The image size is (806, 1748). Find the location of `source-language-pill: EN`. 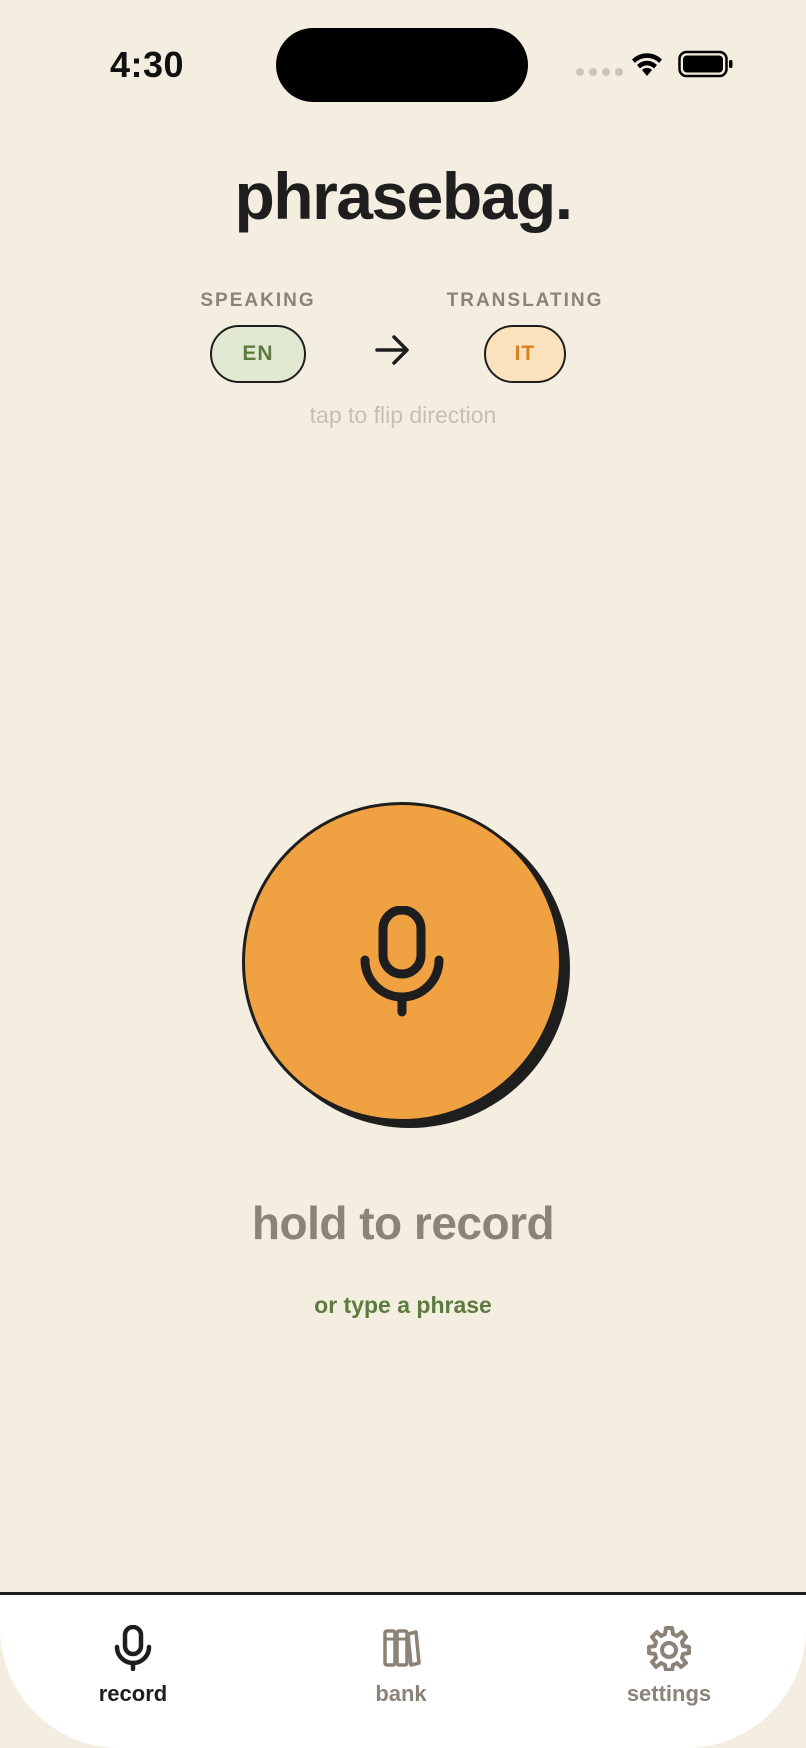

source-language-pill: EN is located at coordinates (258, 354).